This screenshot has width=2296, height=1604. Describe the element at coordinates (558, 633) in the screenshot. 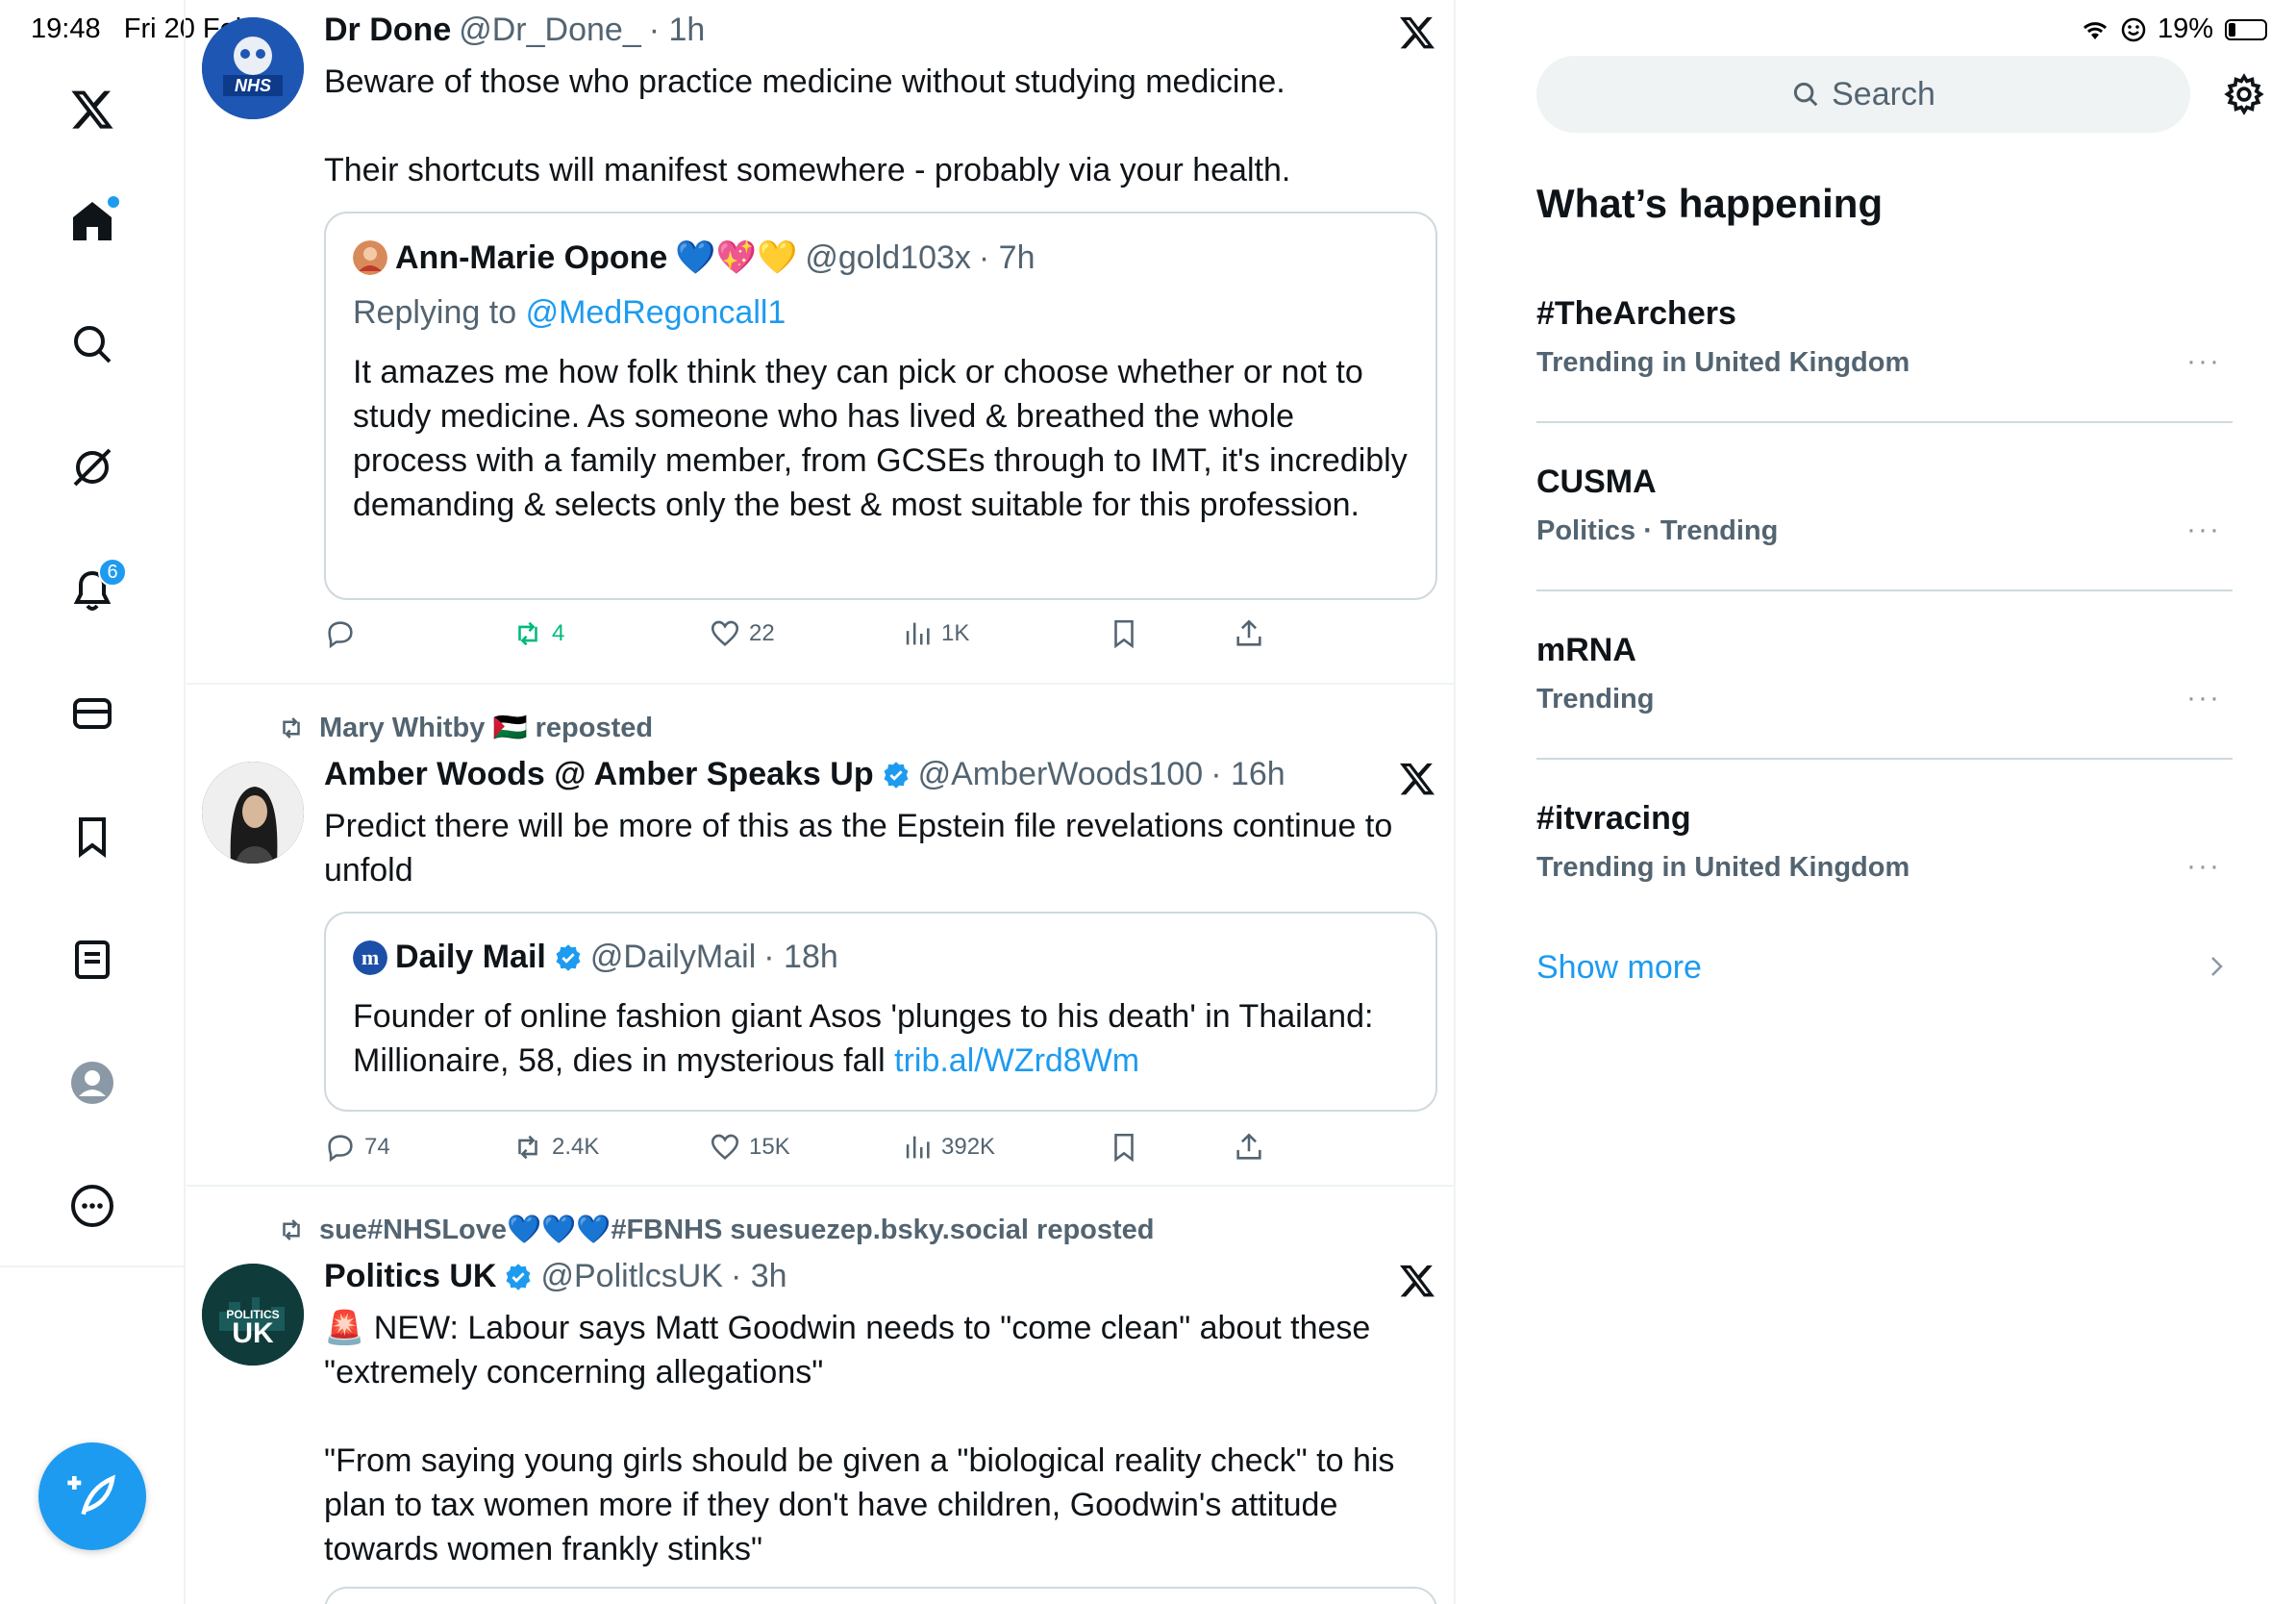

I see `repost-count: 4` at that location.